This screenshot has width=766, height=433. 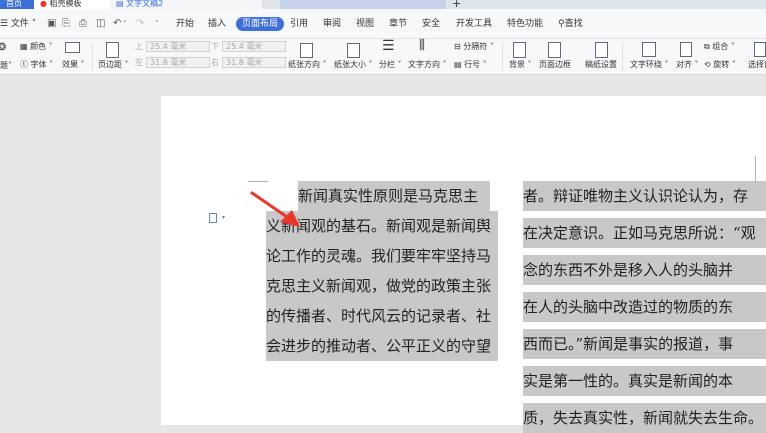 What do you see at coordinates (178, 62) in the screenshot?
I see `left-margin-input: 31.8 毫米` at bounding box center [178, 62].